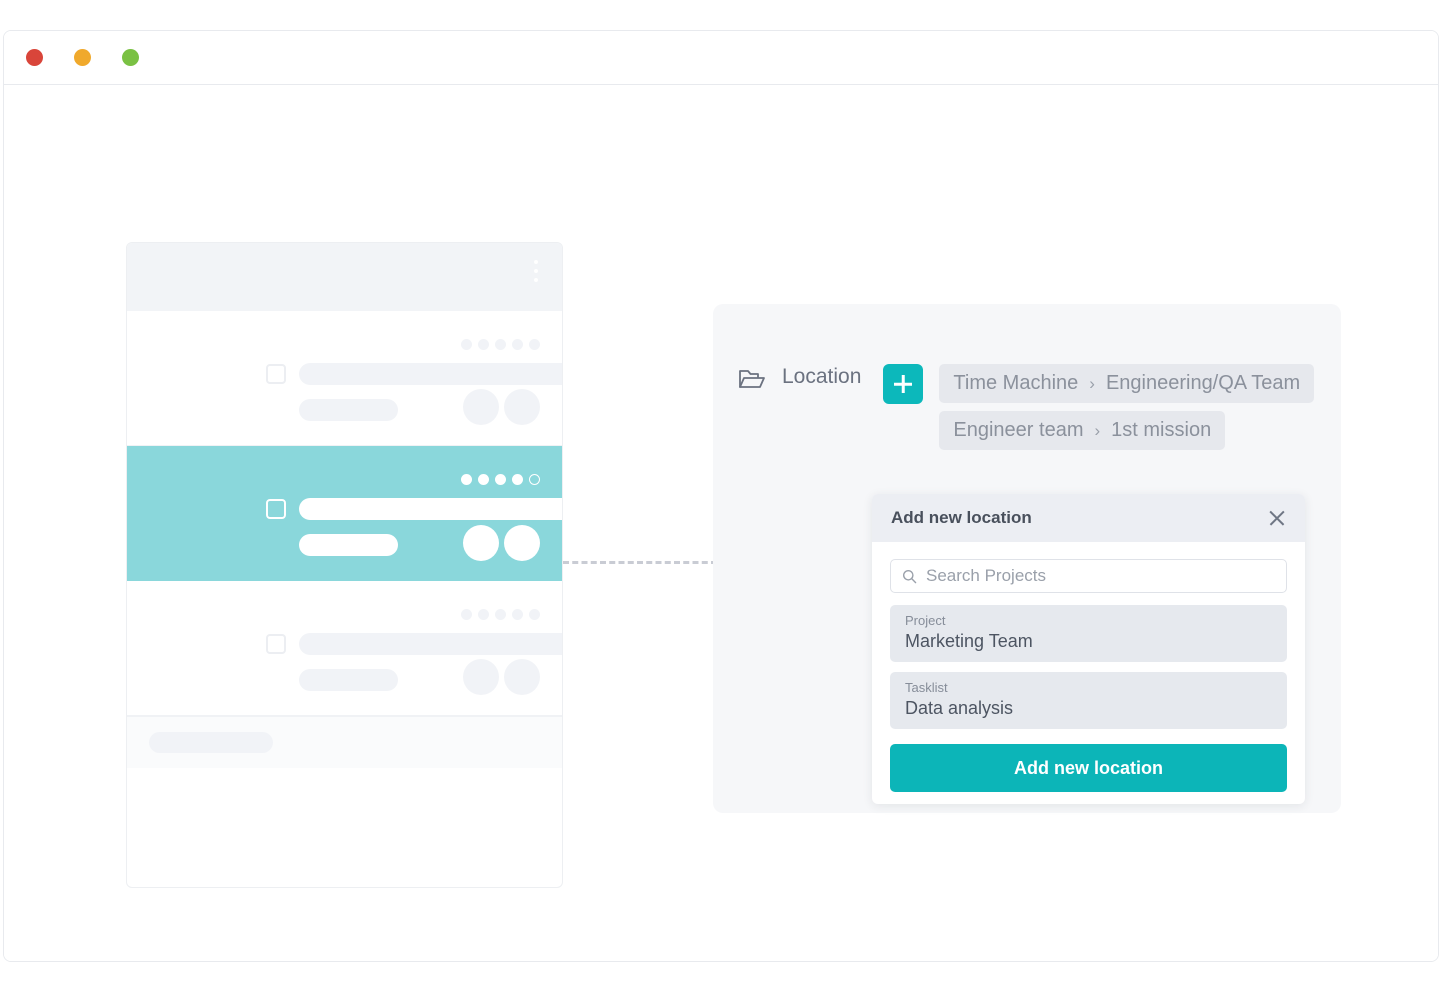  I want to click on footer-placeholder, so click(211, 742).